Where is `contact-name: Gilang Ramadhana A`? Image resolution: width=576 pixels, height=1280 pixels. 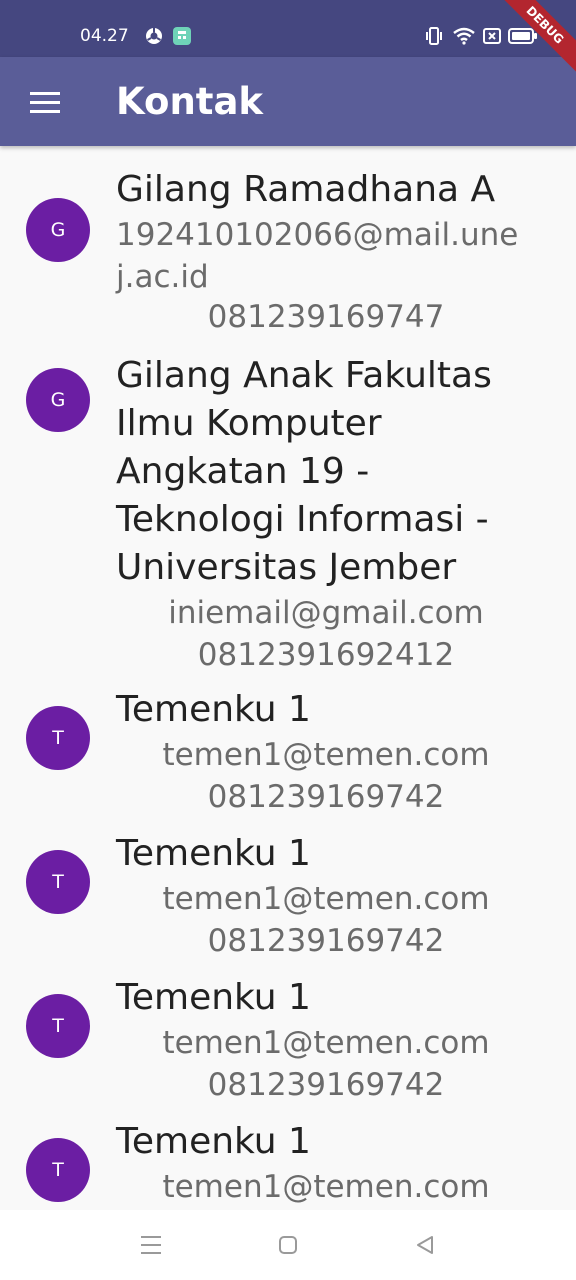 contact-name: Gilang Ramadhana A is located at coordinates (306, 189).